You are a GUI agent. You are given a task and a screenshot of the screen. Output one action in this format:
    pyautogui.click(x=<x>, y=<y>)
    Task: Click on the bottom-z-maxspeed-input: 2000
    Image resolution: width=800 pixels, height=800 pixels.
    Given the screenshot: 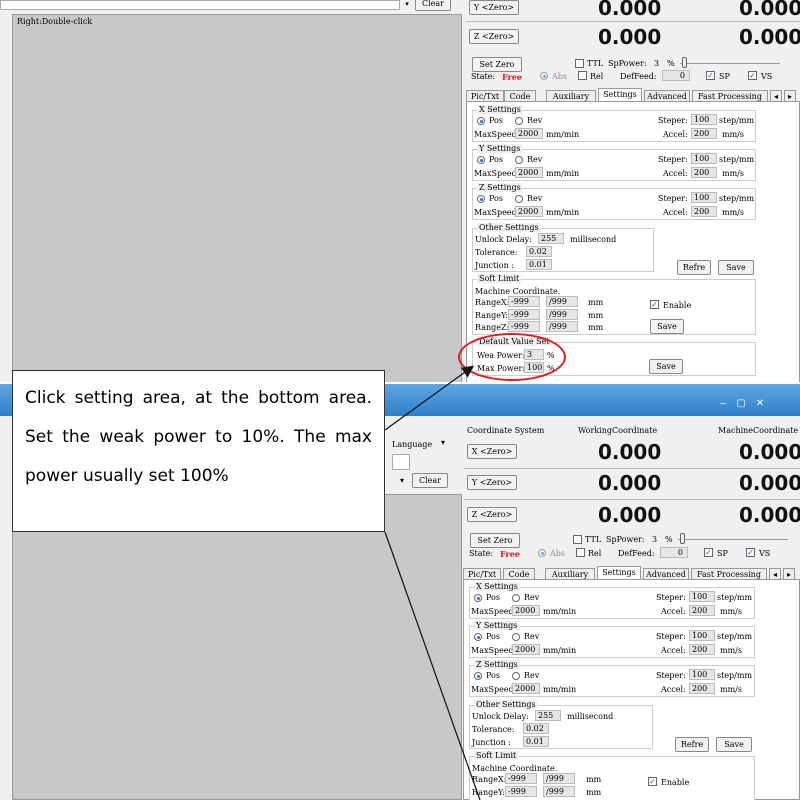 What is the action you would take?
    pyautogui.click(x=526, y=688)
    